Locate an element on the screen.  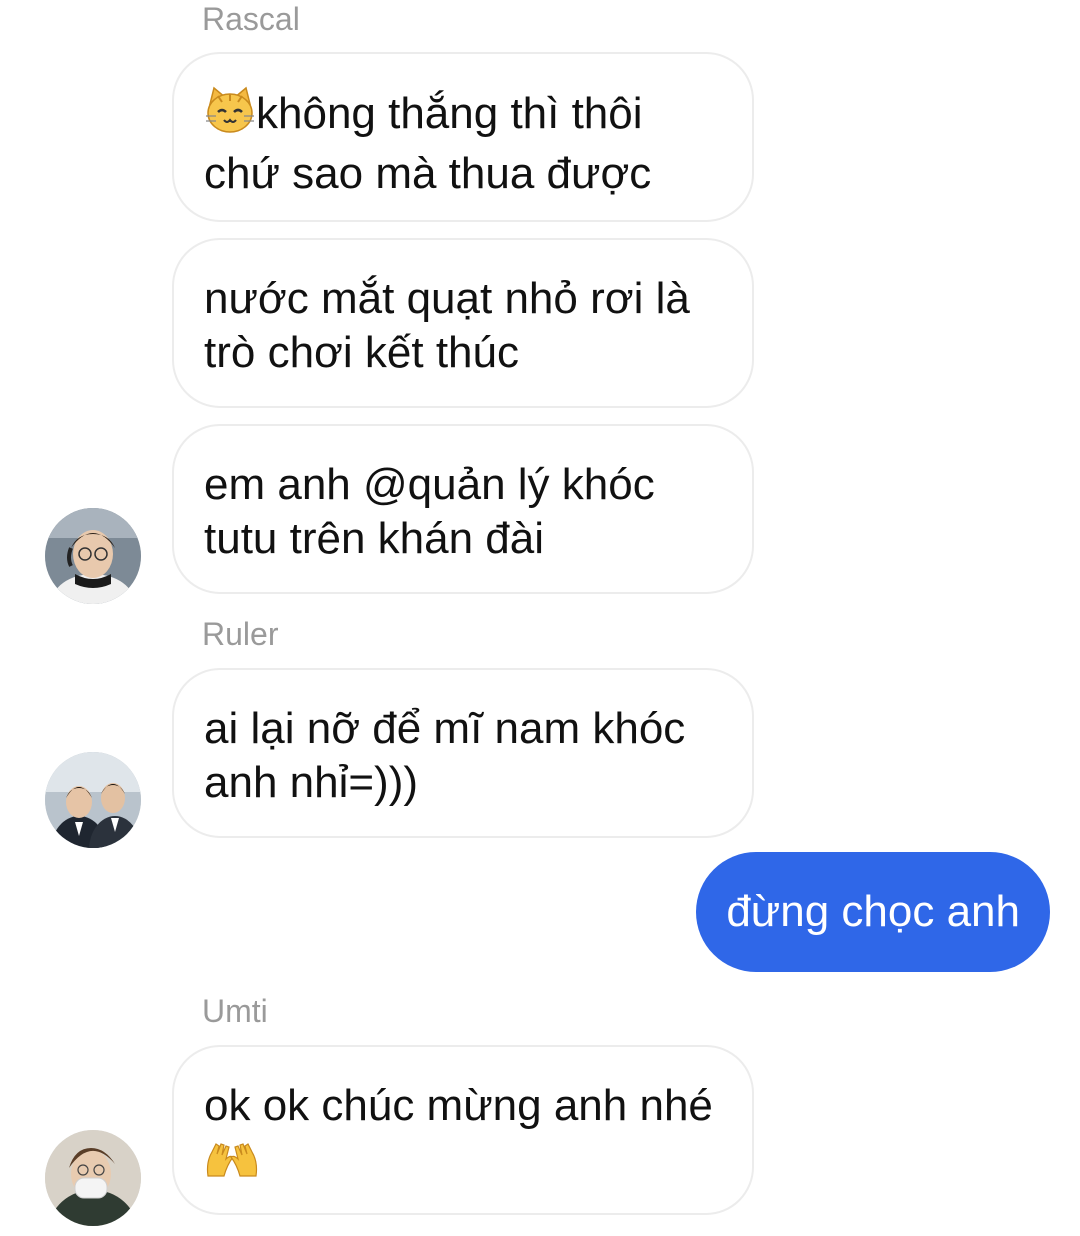
message-bubble: em anh @quản lý khóc tutu trên khán đài is located at coordinates (463, 509).